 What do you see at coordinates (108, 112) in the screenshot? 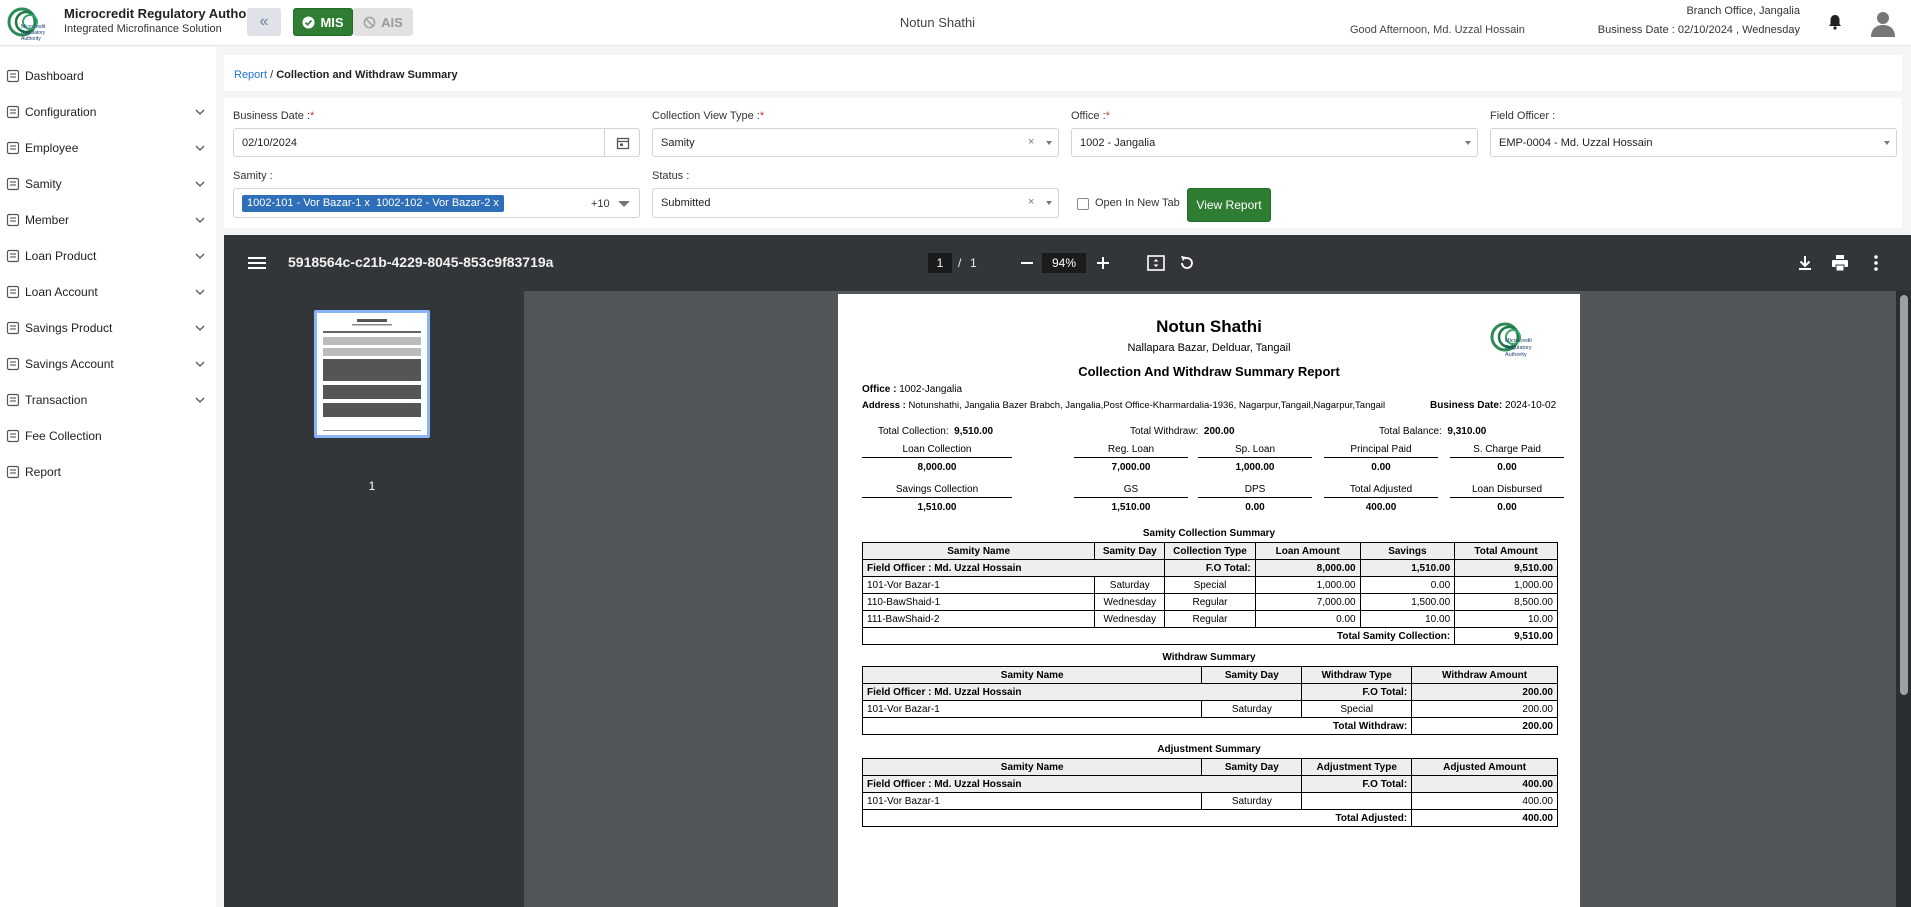
I see `sidebar-item-configuration: Configuration` at bounding box center [108, 112].